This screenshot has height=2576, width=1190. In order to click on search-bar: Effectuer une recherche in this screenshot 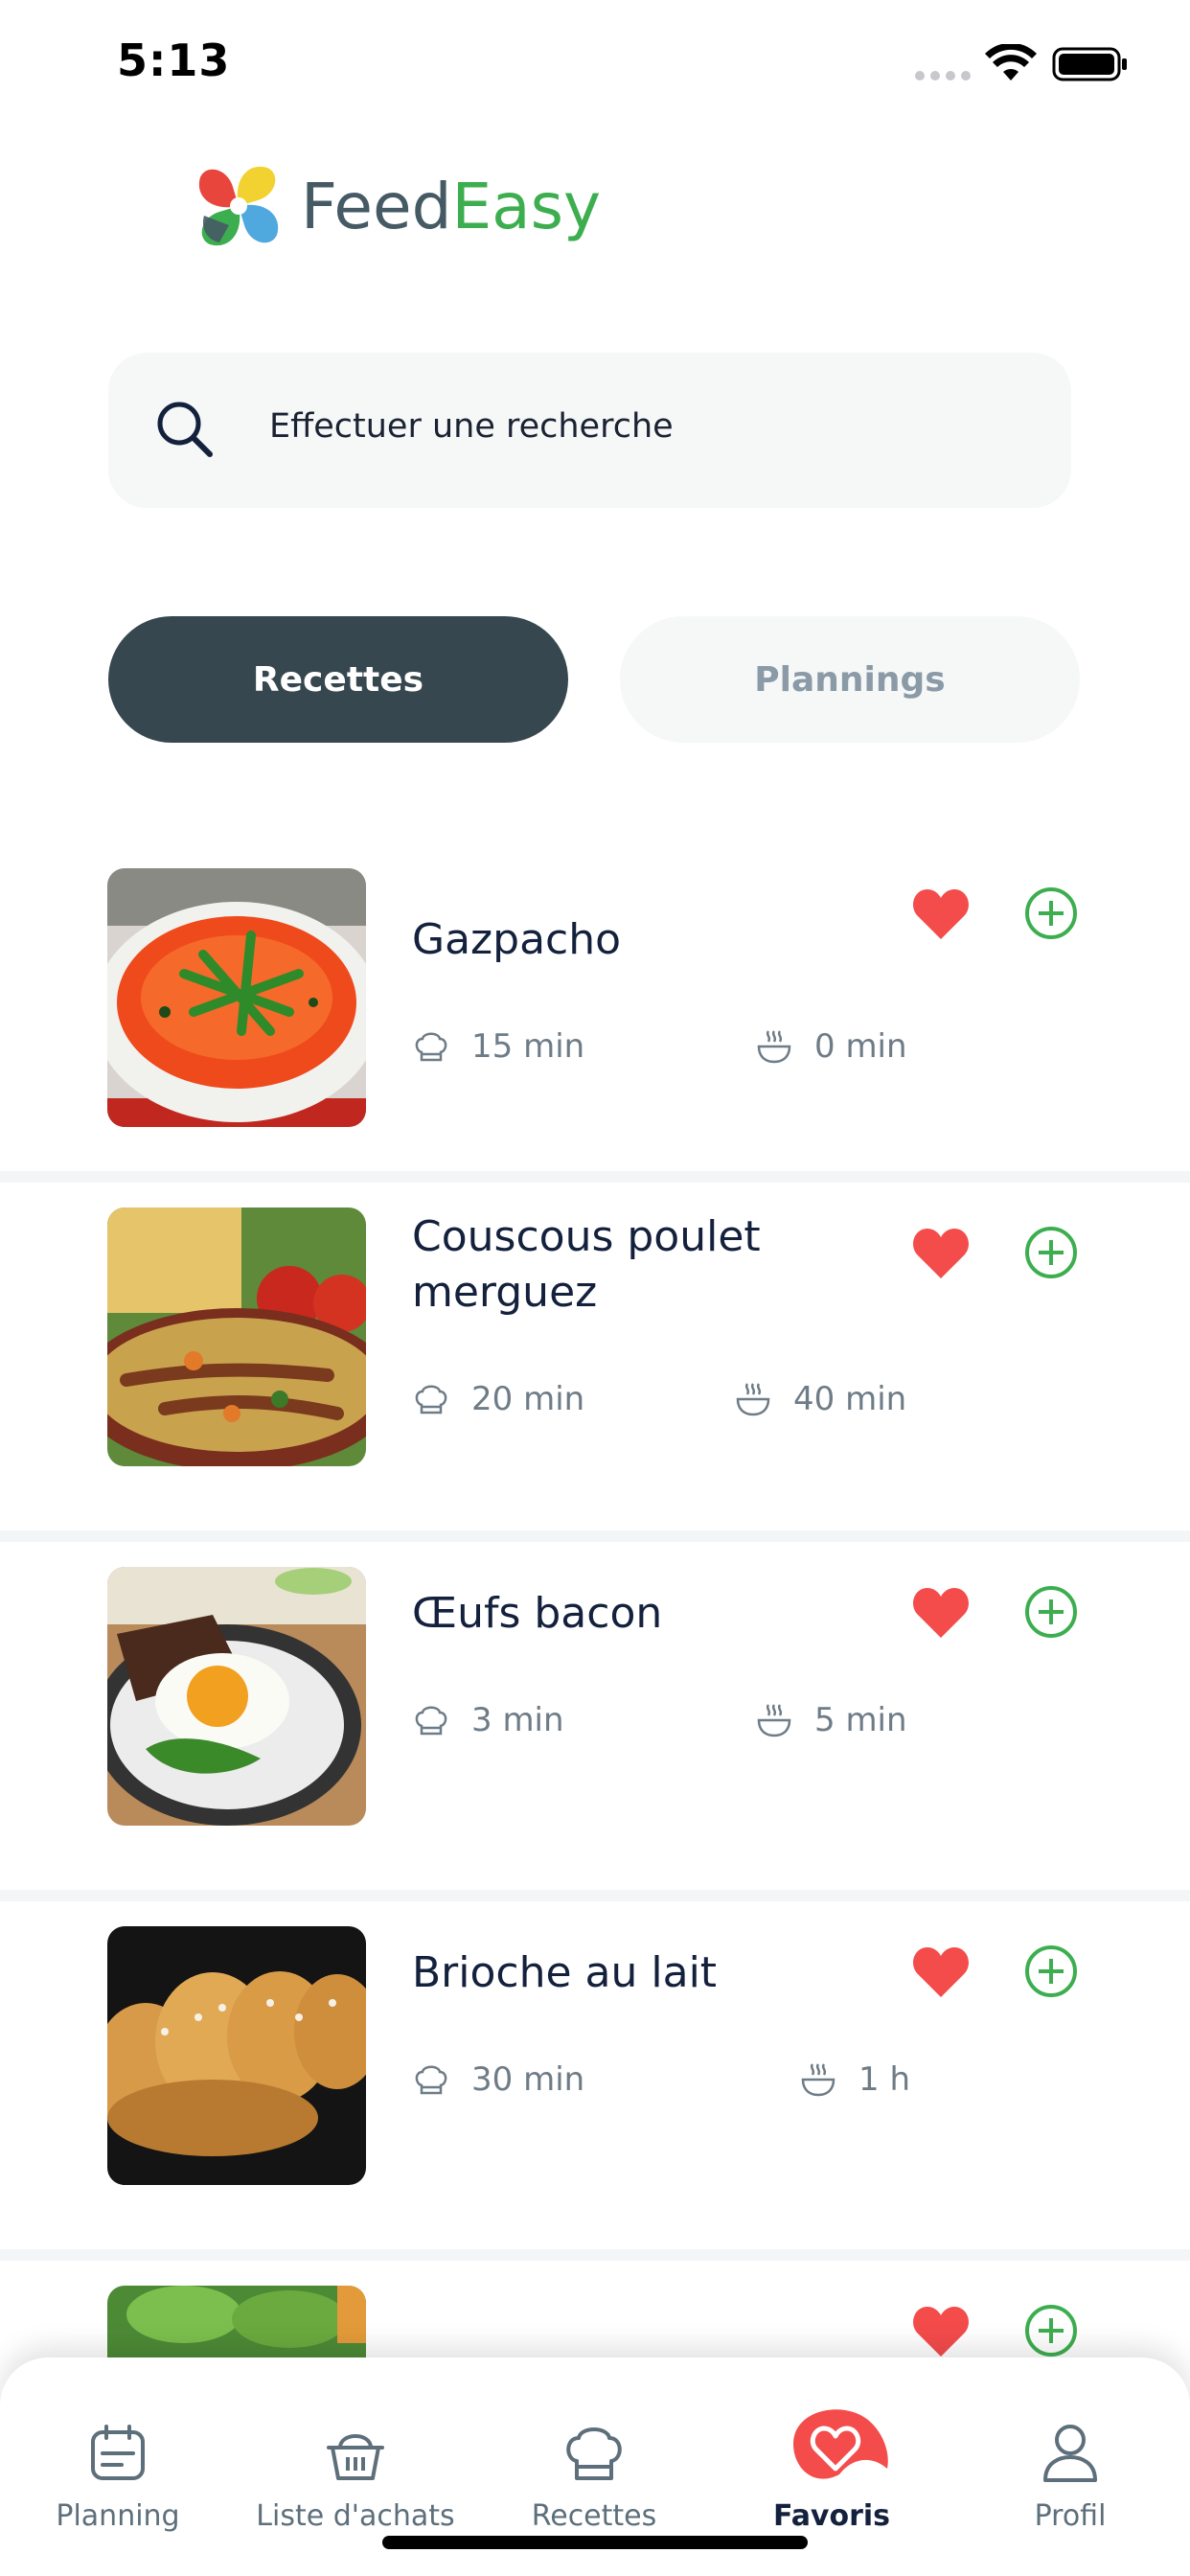, I will do `click(590, 430)`.